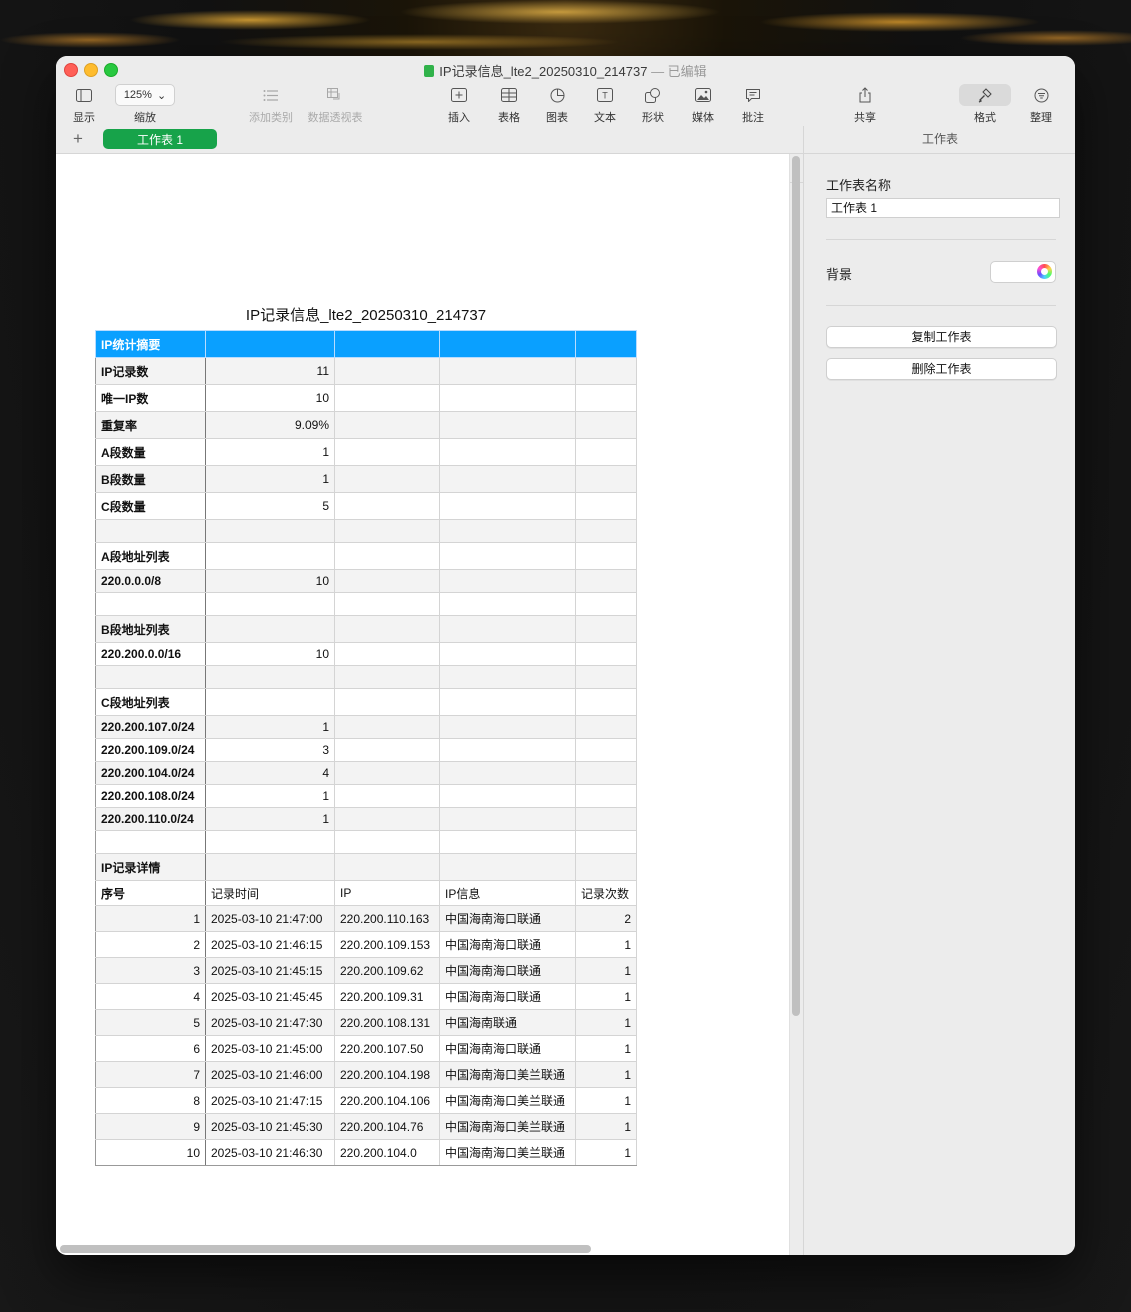  Describe the element at coordinates (387, 893) in the screenshot. I see `table-cell: IP` at that location.